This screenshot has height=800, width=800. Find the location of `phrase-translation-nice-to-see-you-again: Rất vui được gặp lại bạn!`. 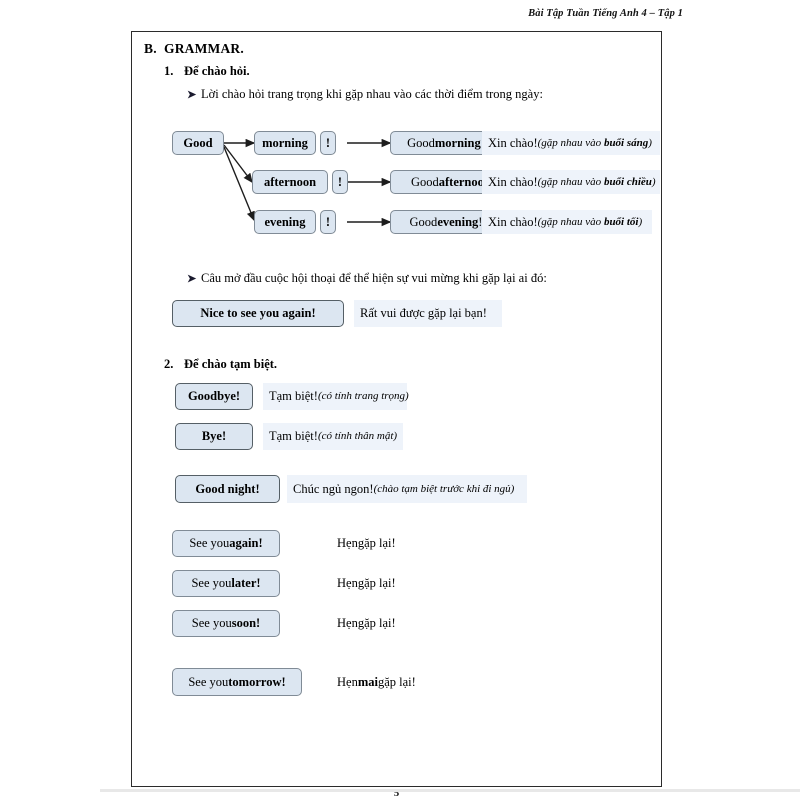

phrase-translation-nice-to-see-you-again: Rất vui được gặp lại bạn! is located at coordinates (428, 313).